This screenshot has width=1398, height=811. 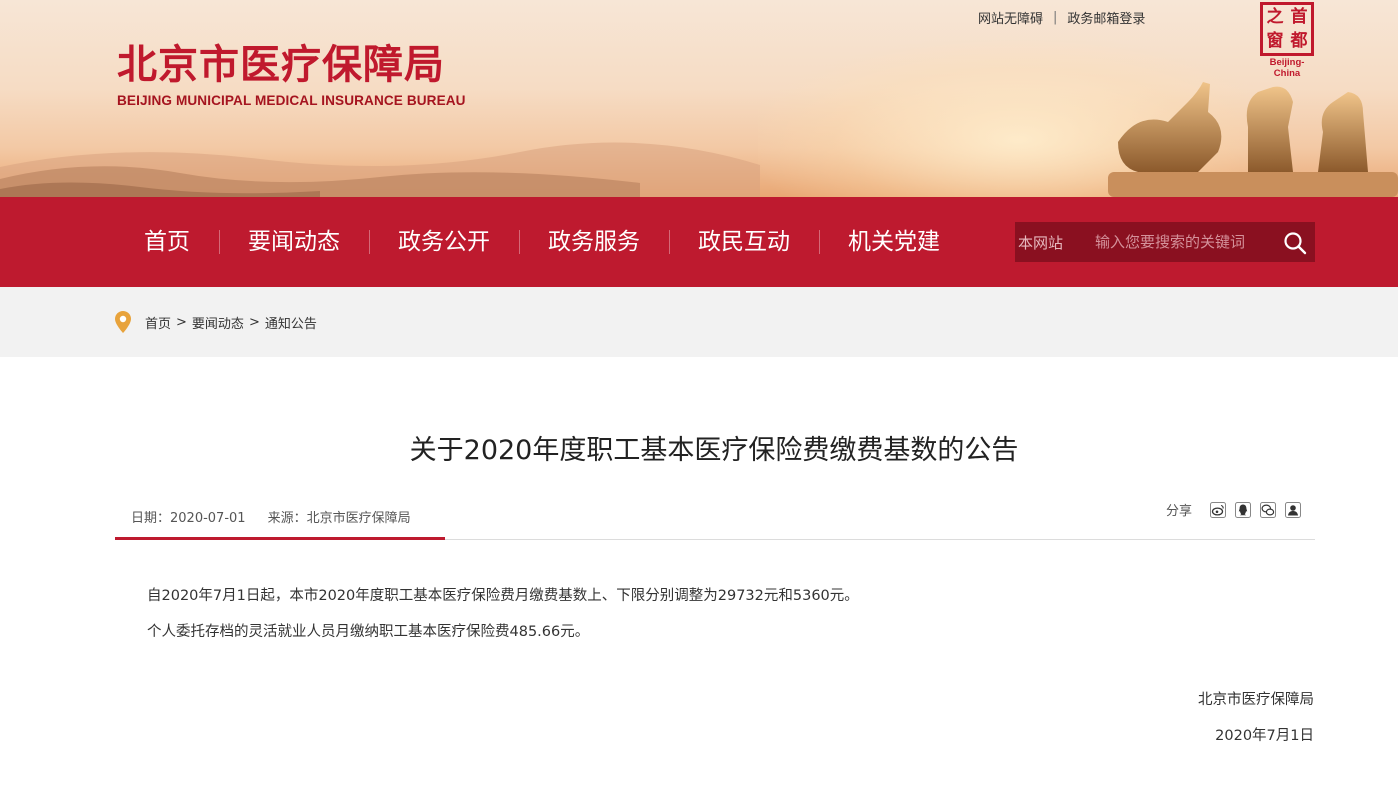 What do you see at coordinates (188, 518) in the screenshot?
I see `article-date: 日期：2020-07-01` at bounding box center [188, 518].